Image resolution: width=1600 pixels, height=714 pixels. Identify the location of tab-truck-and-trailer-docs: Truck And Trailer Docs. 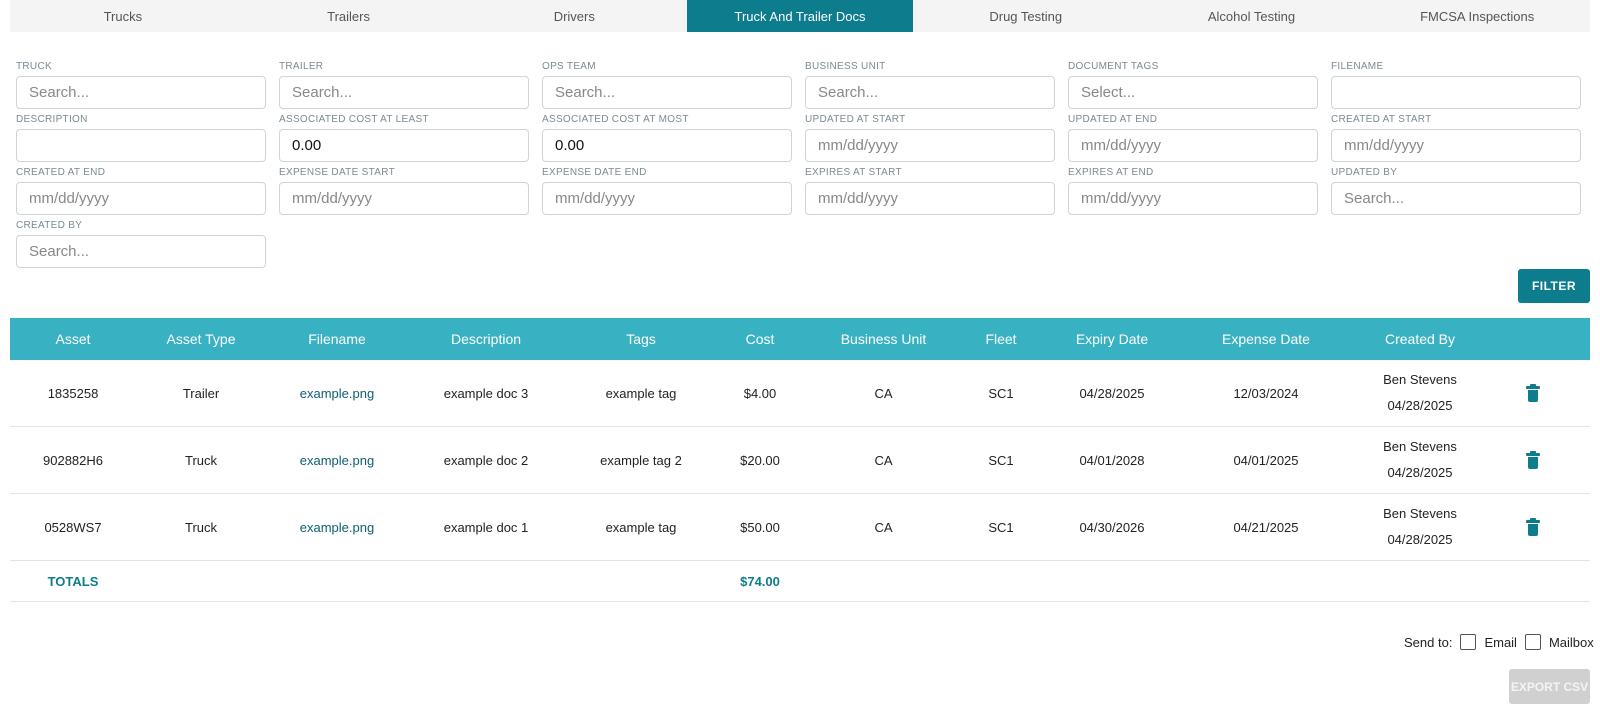
(800, 16).